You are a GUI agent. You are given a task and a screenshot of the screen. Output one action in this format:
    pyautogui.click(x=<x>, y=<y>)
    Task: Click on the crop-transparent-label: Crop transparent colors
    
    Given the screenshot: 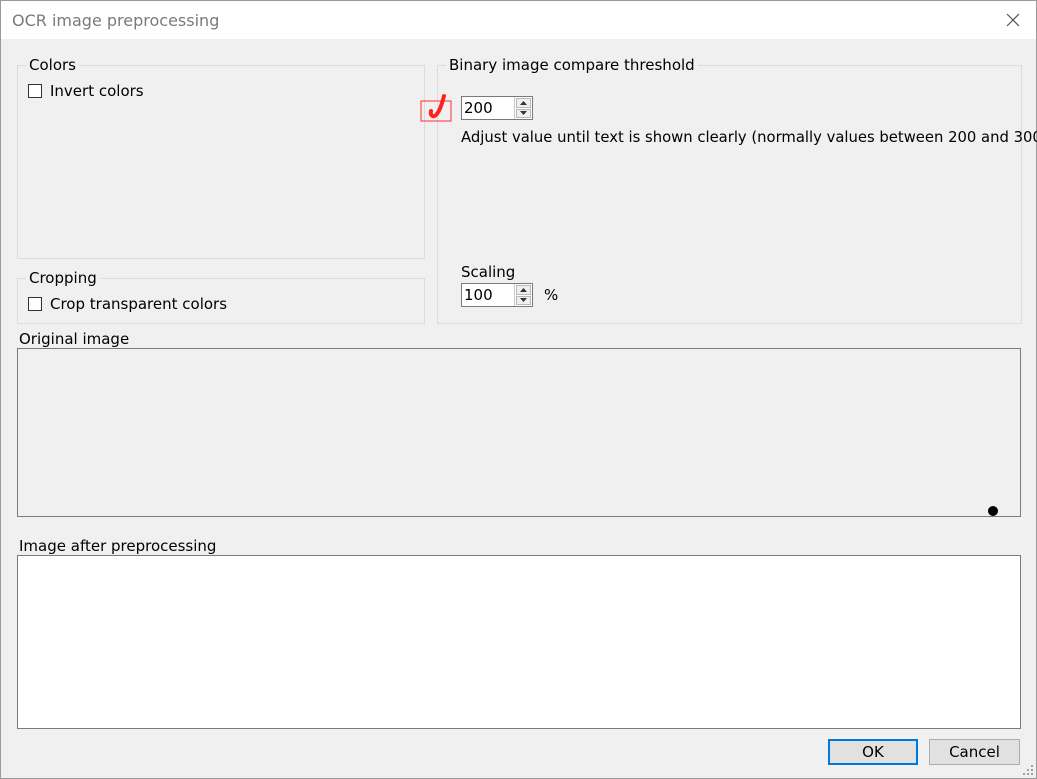 What is the action you would take?
    pyautogui.click(x=139, y=304)
    